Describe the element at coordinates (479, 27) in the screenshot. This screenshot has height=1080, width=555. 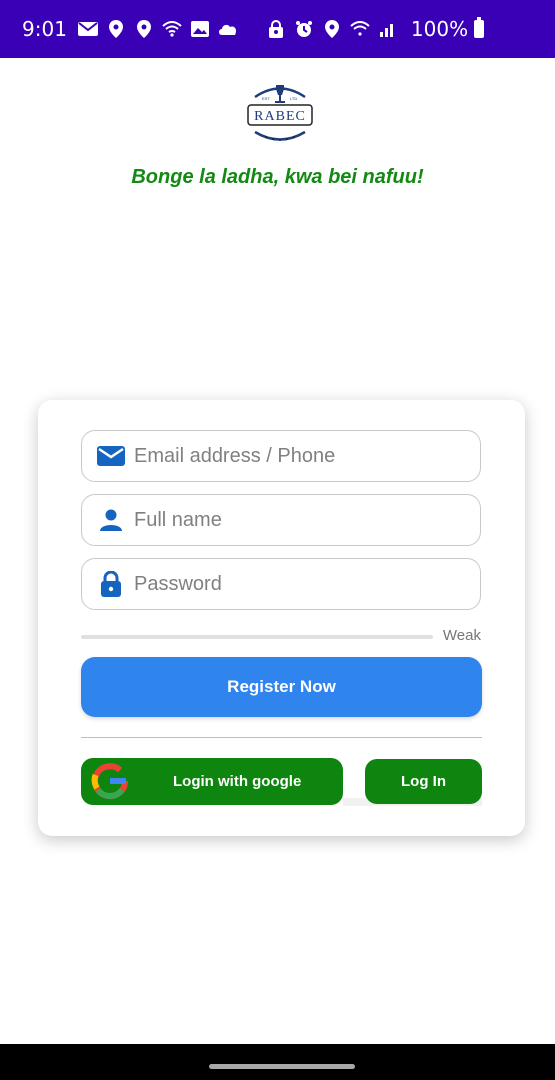
I see `battery-icon` at that location.